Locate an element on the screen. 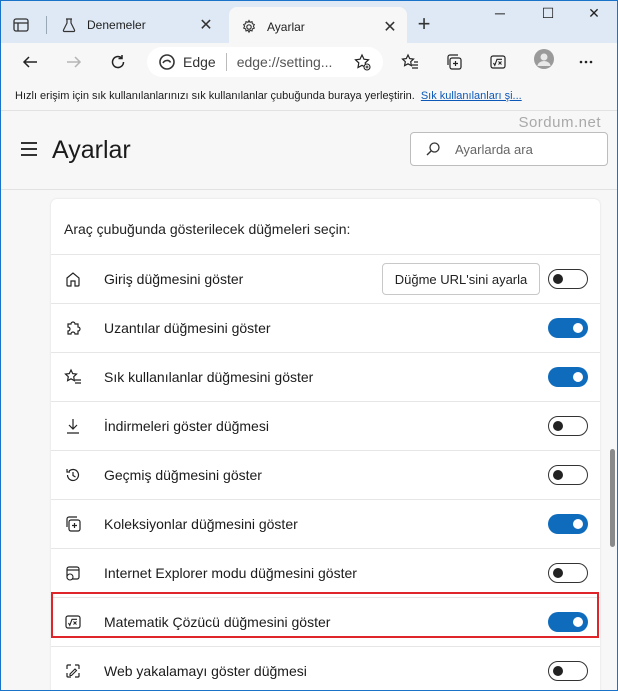 This screenshot has height=691, width=618. back-button is located at coordinates (30, 62).